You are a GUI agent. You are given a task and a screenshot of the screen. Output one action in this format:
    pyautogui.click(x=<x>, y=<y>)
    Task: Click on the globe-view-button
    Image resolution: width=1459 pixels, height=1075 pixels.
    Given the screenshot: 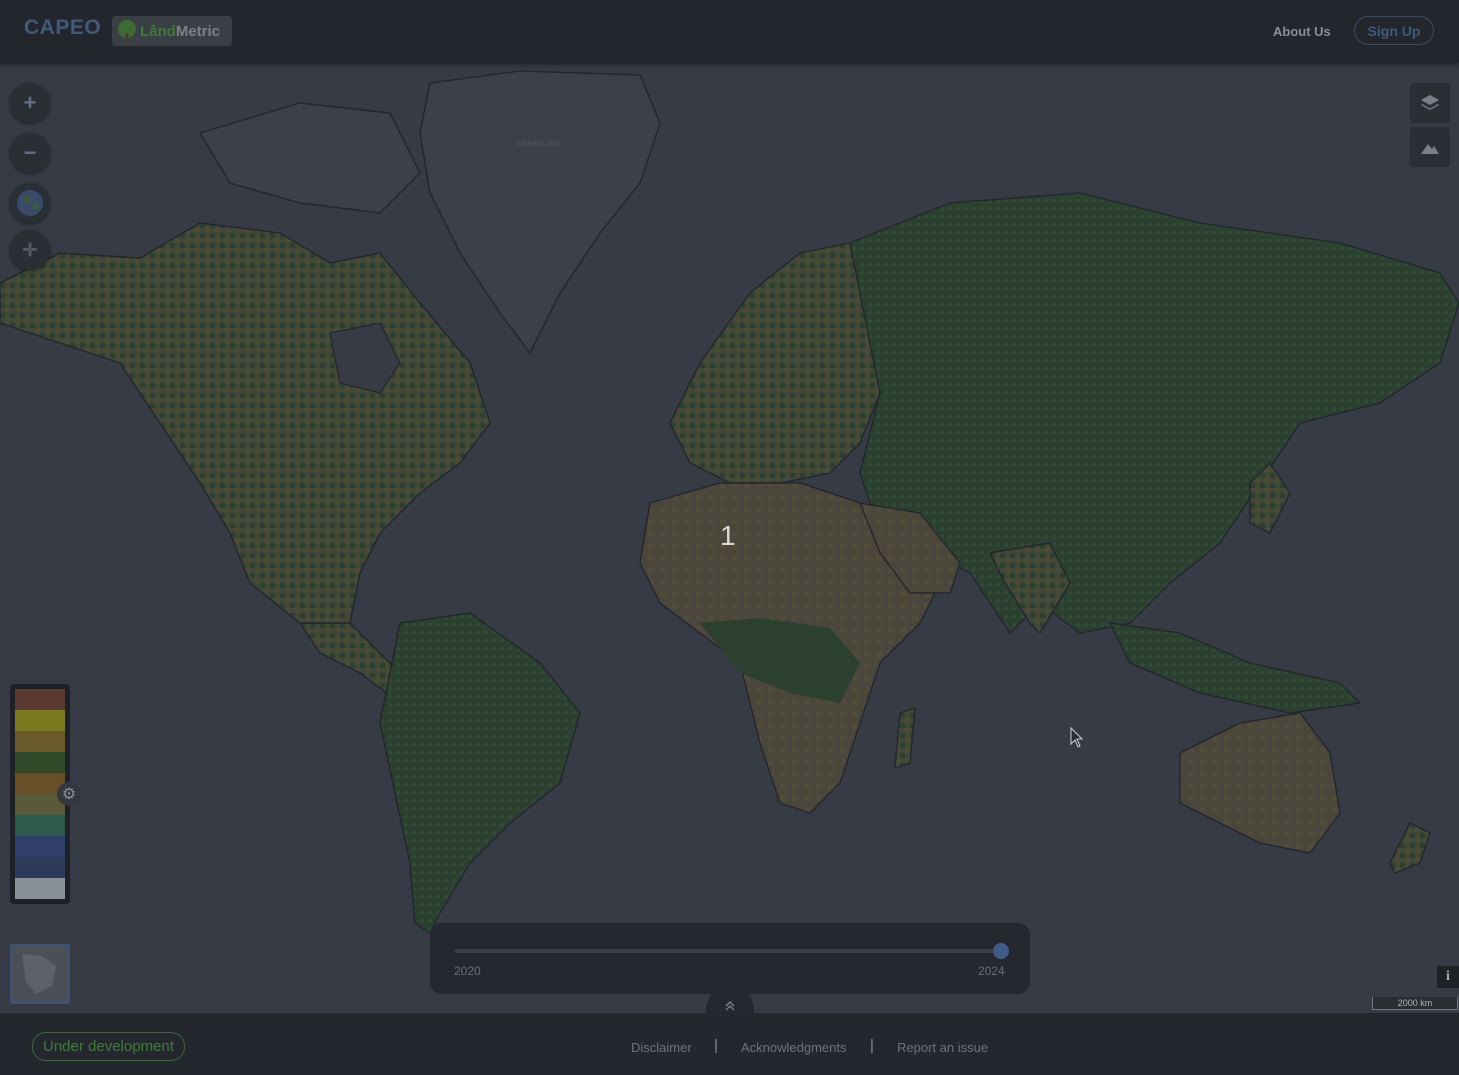 What is the action you would take?
    pyautogui.click(x=30, y=203)
    